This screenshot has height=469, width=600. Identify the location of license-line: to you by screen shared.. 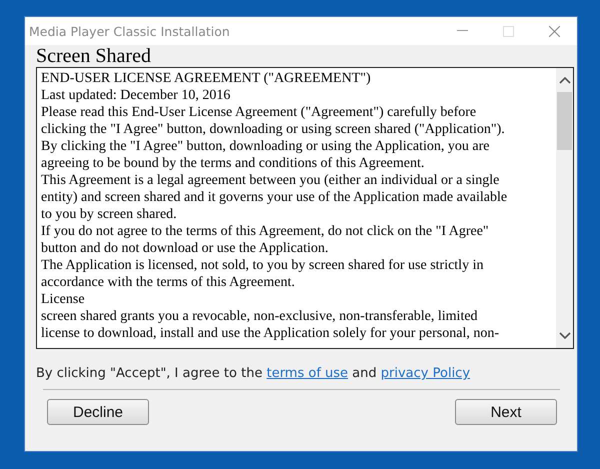
(109, 214).